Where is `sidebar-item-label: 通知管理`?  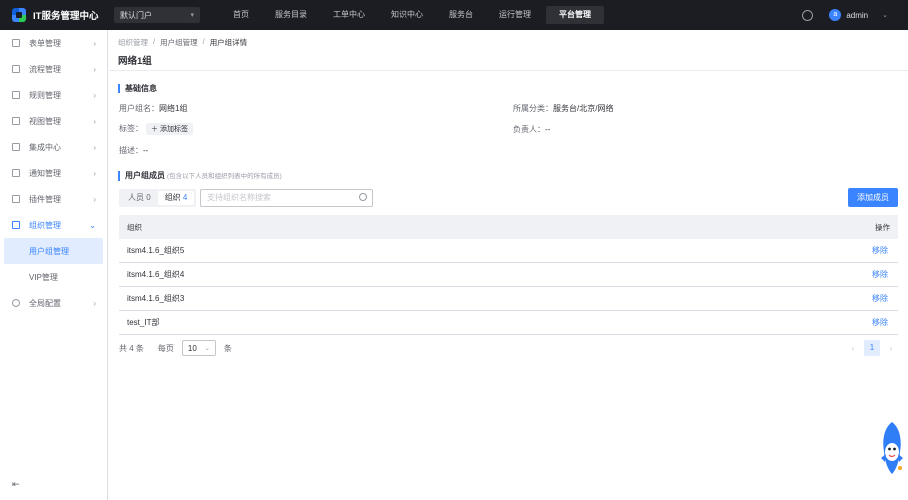
sidebar-item-label: 通知管理 is located at coordinates (45, 173).